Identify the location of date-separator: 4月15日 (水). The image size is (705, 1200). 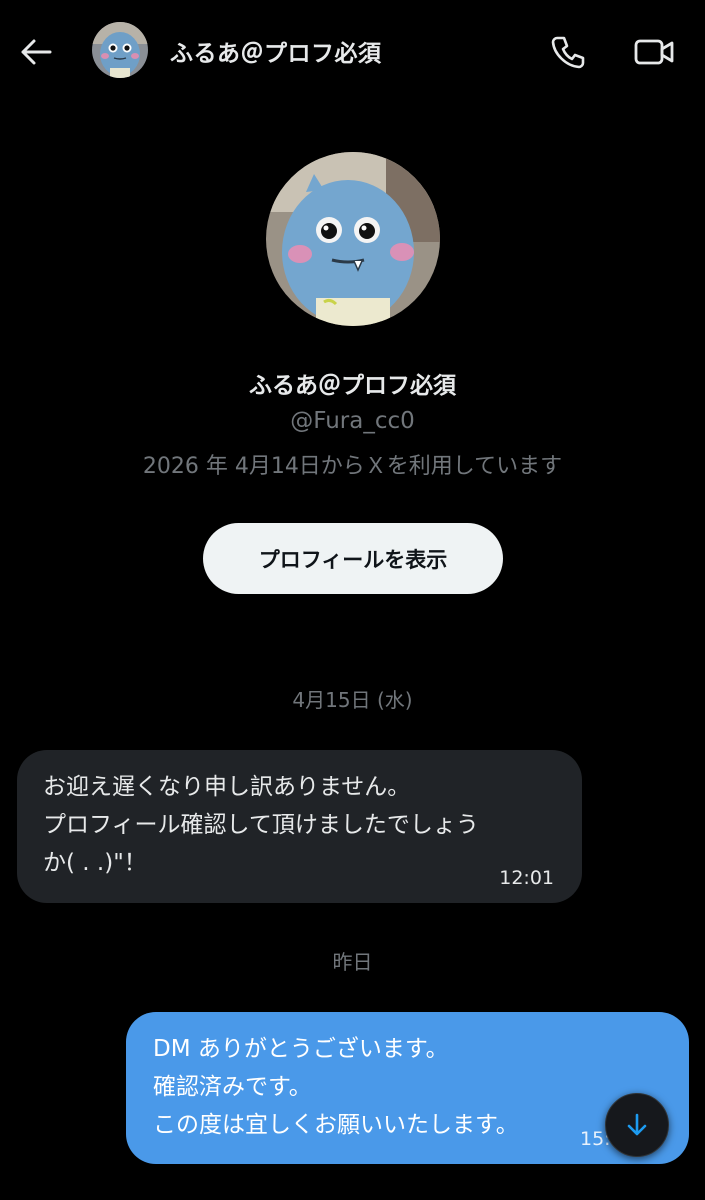
(352, 700).